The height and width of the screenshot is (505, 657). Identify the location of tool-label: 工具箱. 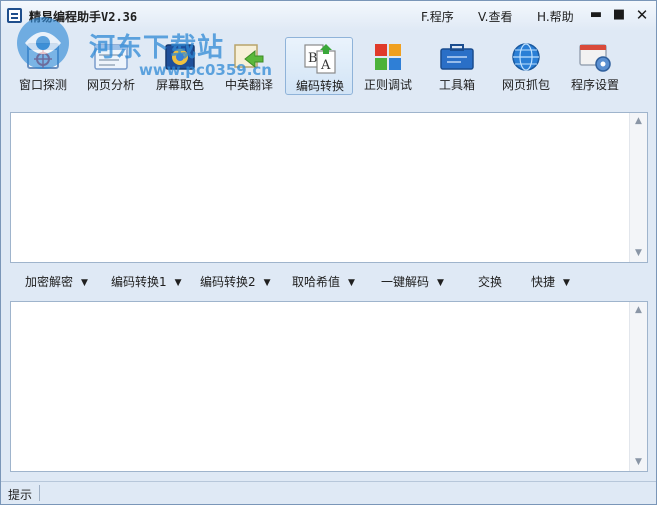
(456, 85).